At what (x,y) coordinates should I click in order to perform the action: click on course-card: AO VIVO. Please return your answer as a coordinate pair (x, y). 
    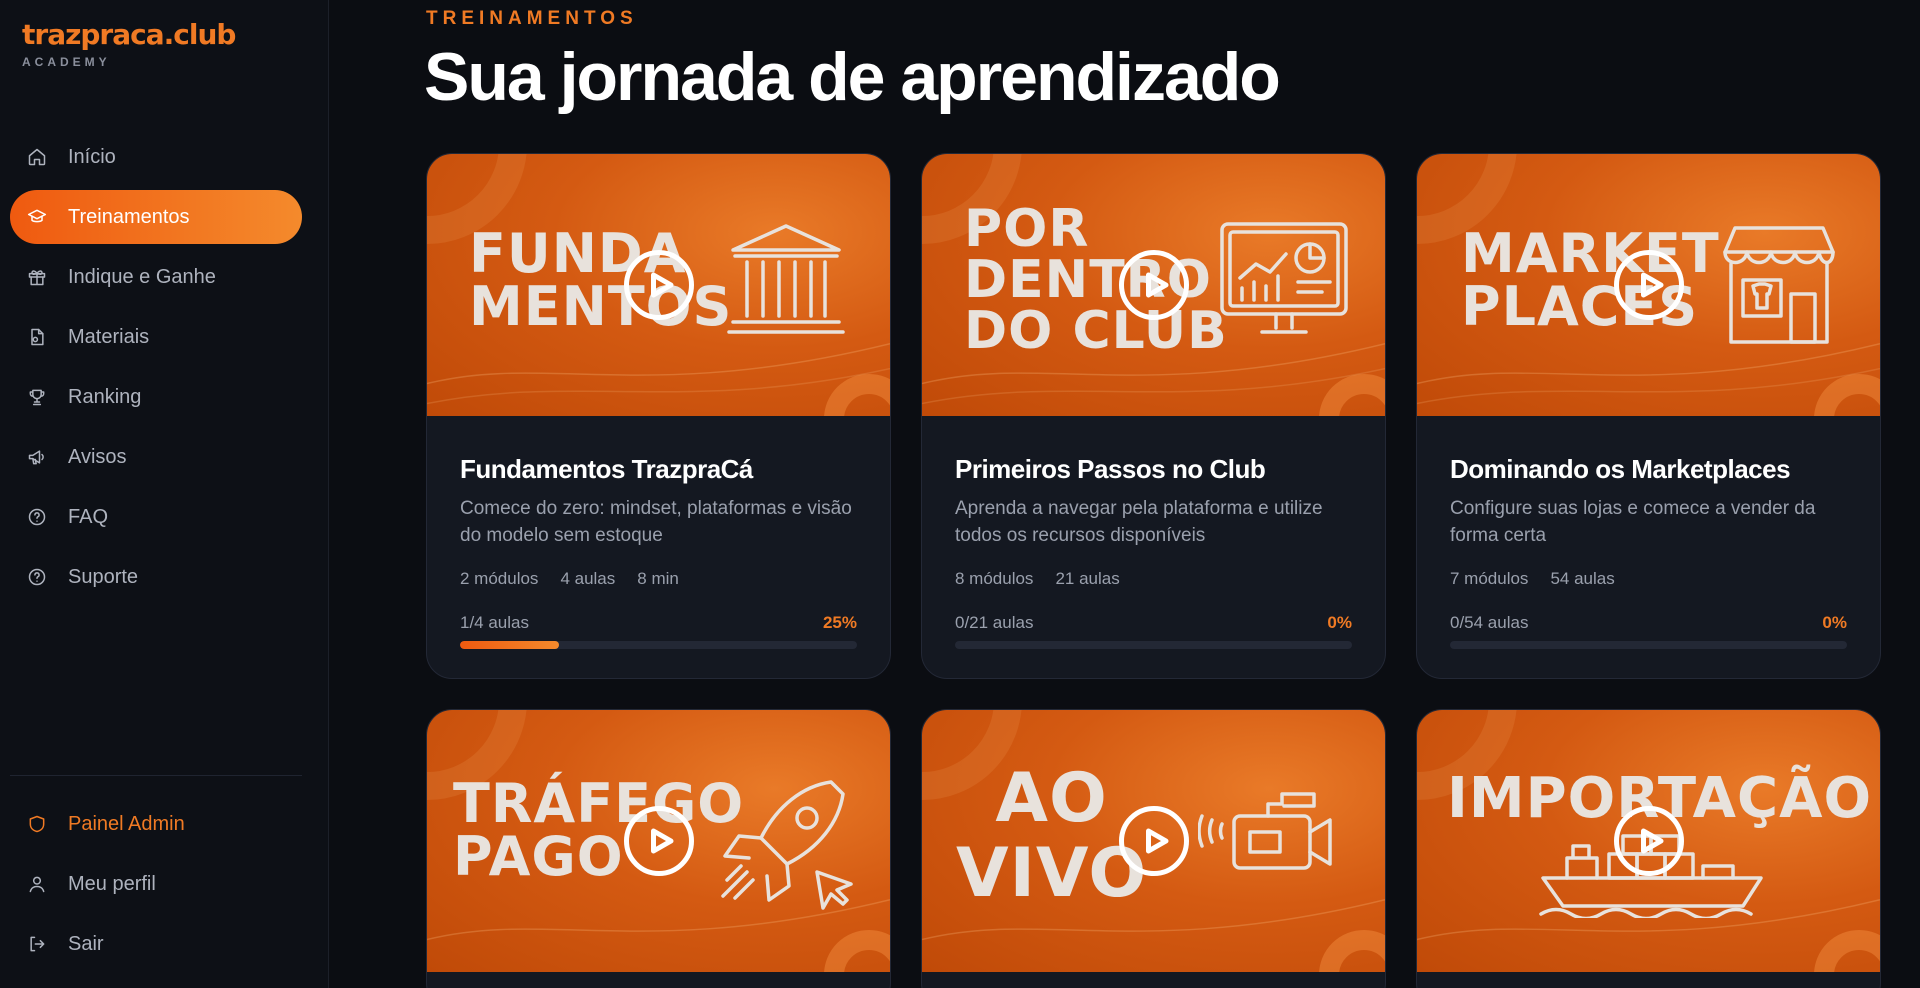
    Looking at the image, I should click on (1153, 848).